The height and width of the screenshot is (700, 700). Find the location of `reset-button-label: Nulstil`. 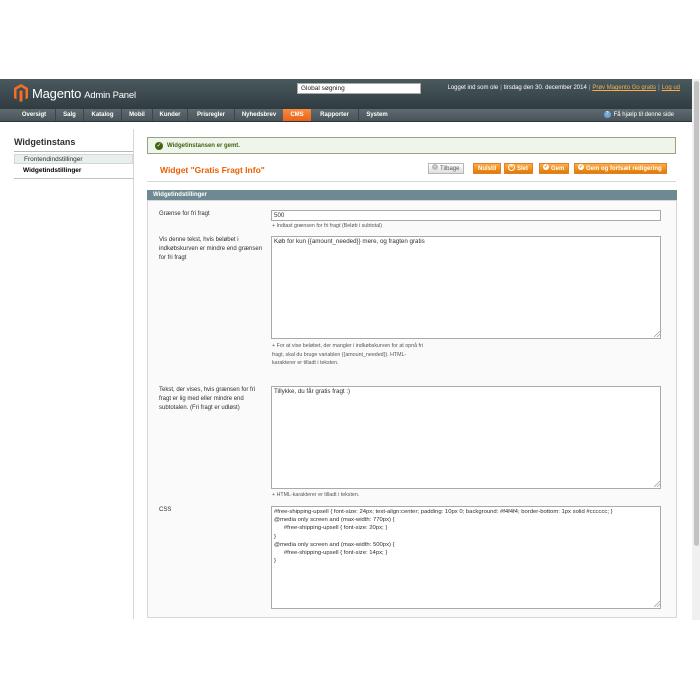

reset-button-label: Nulstil is located at coordinates (487, 169).